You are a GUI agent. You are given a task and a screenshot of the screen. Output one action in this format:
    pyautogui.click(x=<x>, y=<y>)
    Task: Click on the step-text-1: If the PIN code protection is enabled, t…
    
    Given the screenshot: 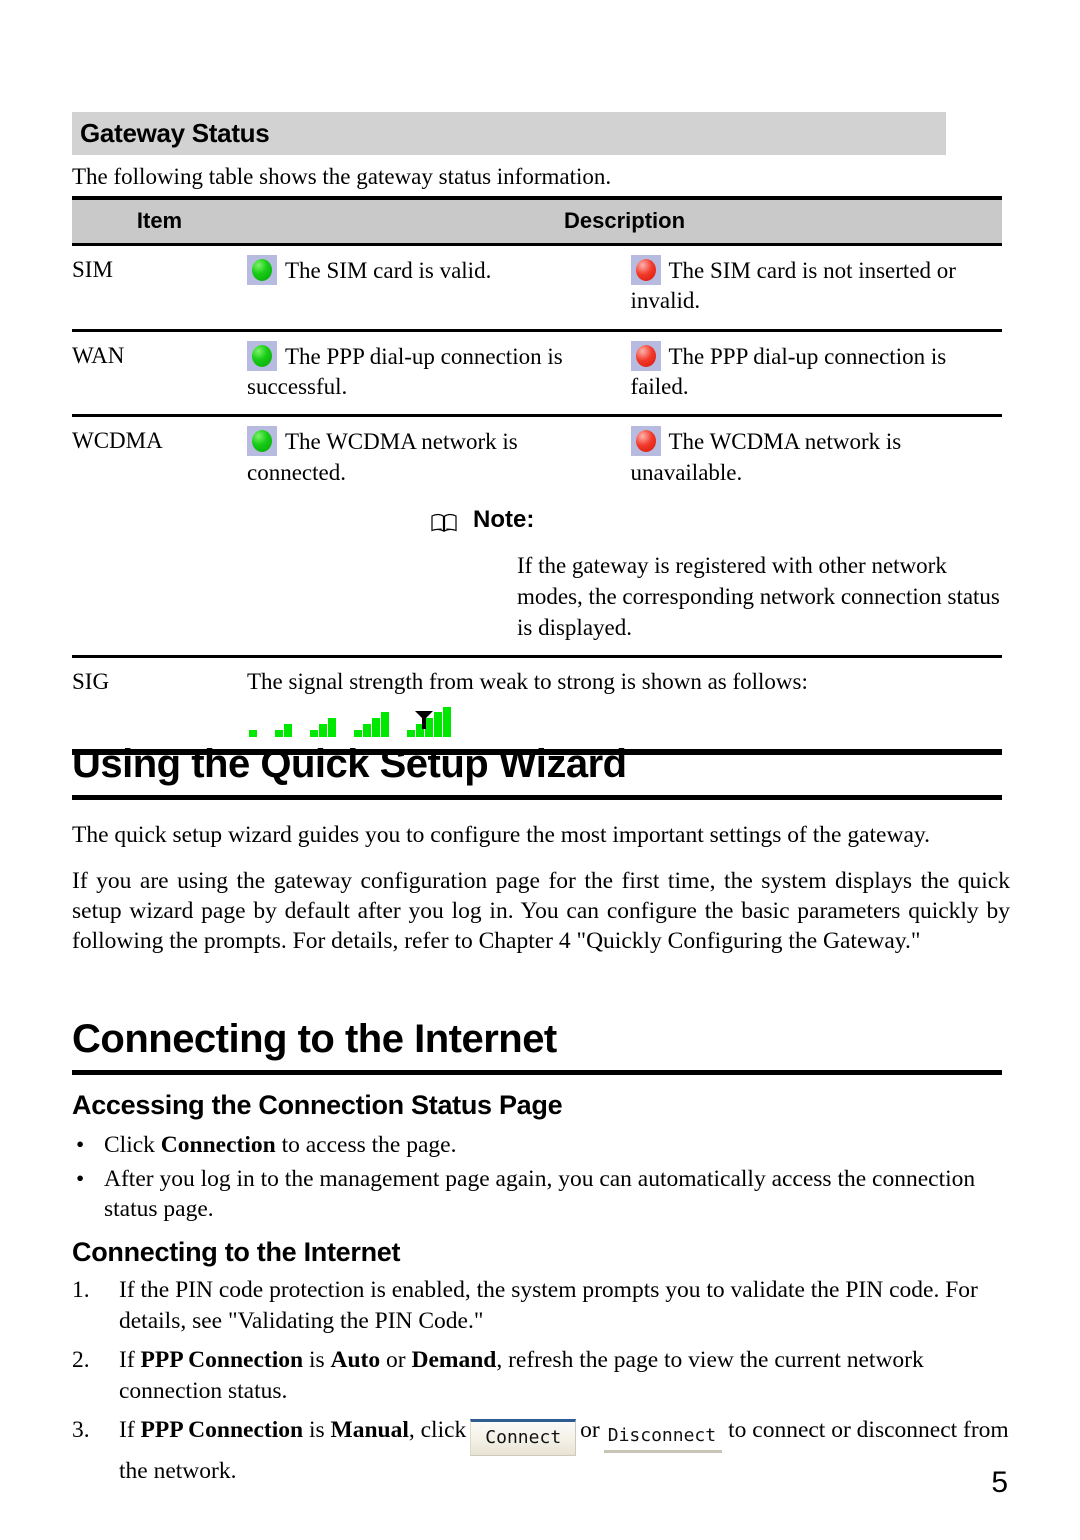 What is the action you would take?
    pyautogui.click(x=548, y=1305)
    